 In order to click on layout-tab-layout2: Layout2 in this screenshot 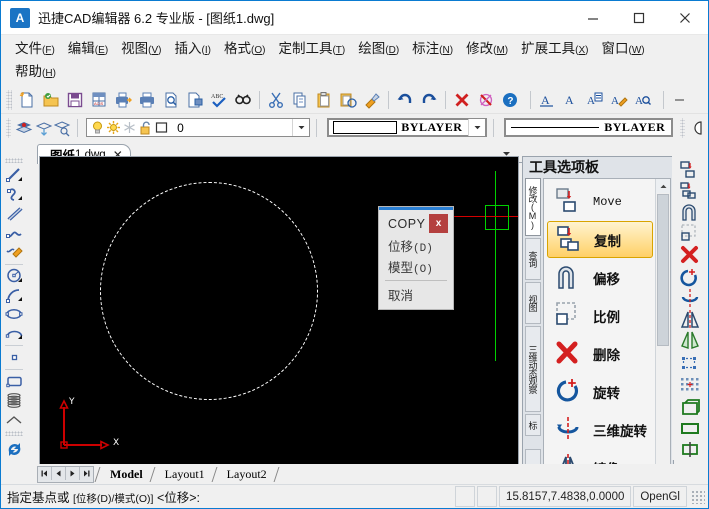, I will do `click(247, 474)`.